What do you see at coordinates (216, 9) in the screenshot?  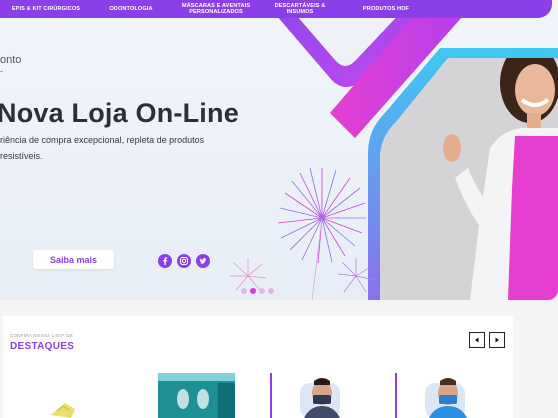 I see `nav-item-mascaras-aventais: MÁSCARAS E AVENTAIS PERSONALIZADOS` at bounding box center [216, 9].